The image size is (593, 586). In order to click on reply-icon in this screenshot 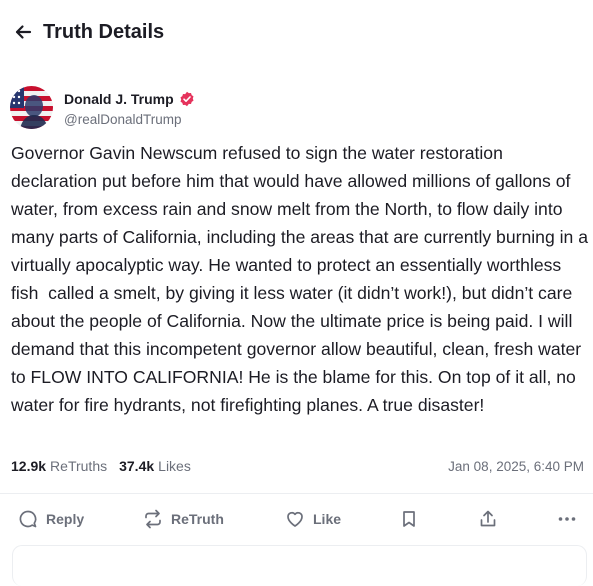, I will do `click(28, 519)`.